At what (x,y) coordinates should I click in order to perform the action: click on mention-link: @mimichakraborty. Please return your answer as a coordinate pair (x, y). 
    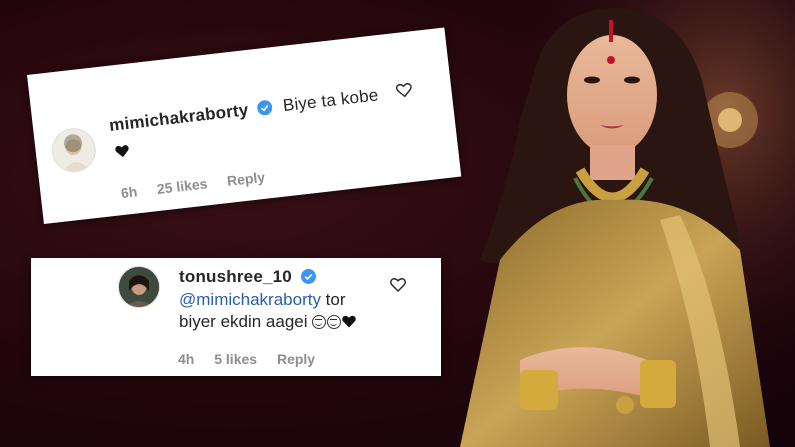
    Looking at the image, I should click on (250, 299).